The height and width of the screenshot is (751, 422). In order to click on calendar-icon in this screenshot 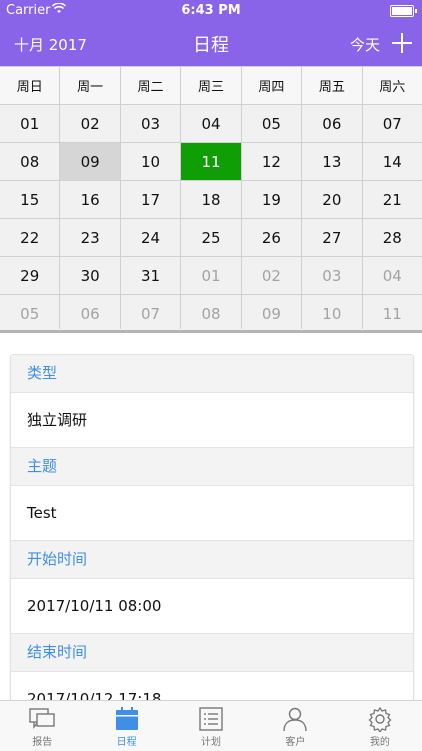, I will do `click(127, 719)`.